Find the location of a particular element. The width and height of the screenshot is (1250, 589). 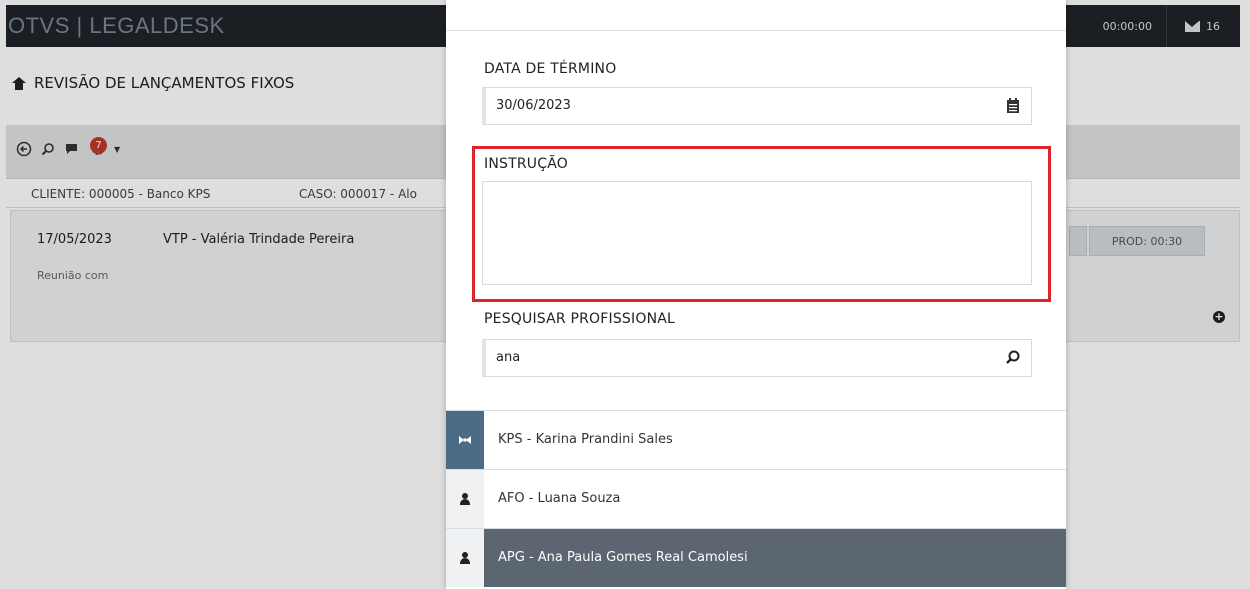

instruction-field is located at coordinates (757, 233).